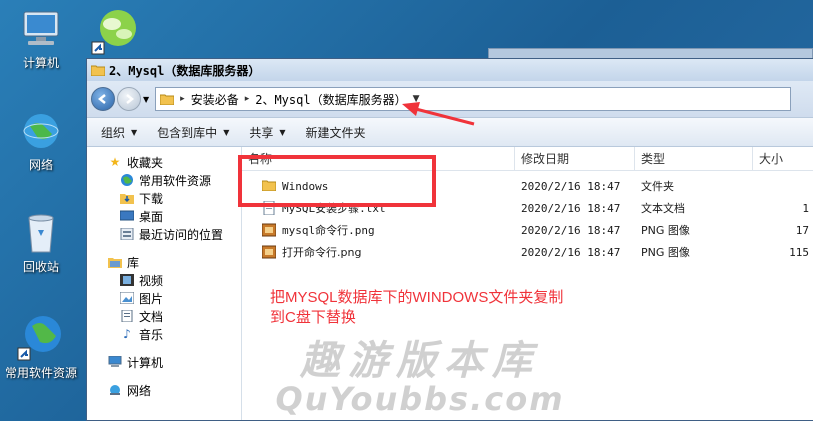 The image size is (813, 421). I want to click on desktop-icon-network: 网络, so click(41, 140).